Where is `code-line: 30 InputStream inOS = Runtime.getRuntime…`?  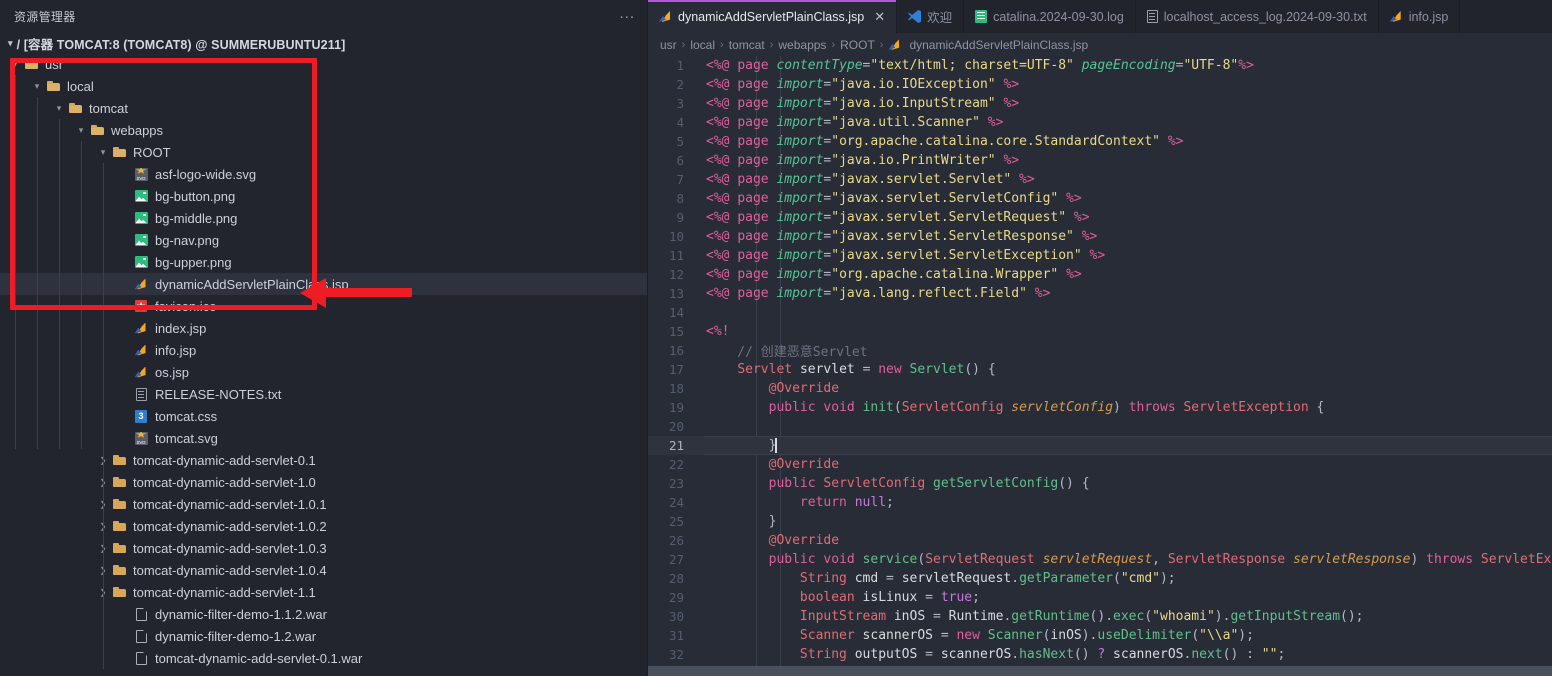 code-line: 30 InputStream inOS = Runtime.getRuntime… is located at coordinates (1100, 616).